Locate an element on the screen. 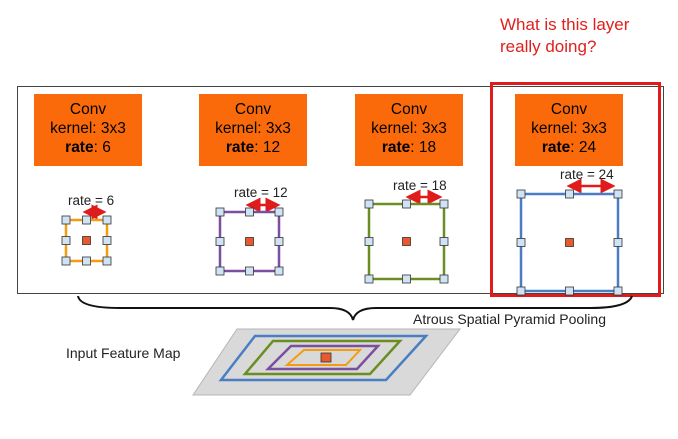  footprint-center-cell is located at coordinates (326, 357).